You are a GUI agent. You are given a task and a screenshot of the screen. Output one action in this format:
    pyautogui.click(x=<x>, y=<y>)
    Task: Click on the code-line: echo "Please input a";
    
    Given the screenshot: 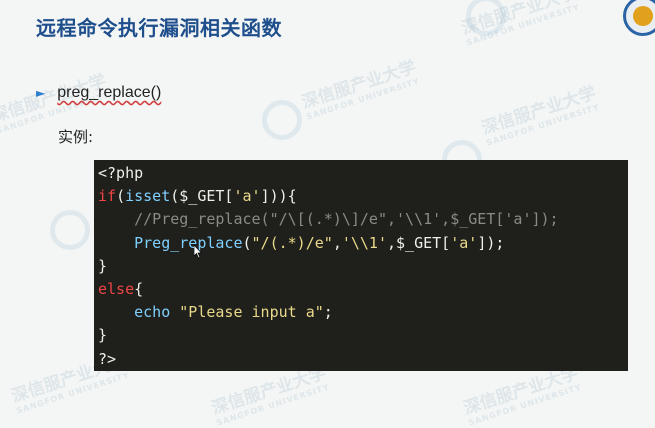 What is the action you would take?
    pyautogui.click(x=233, y=312)
    